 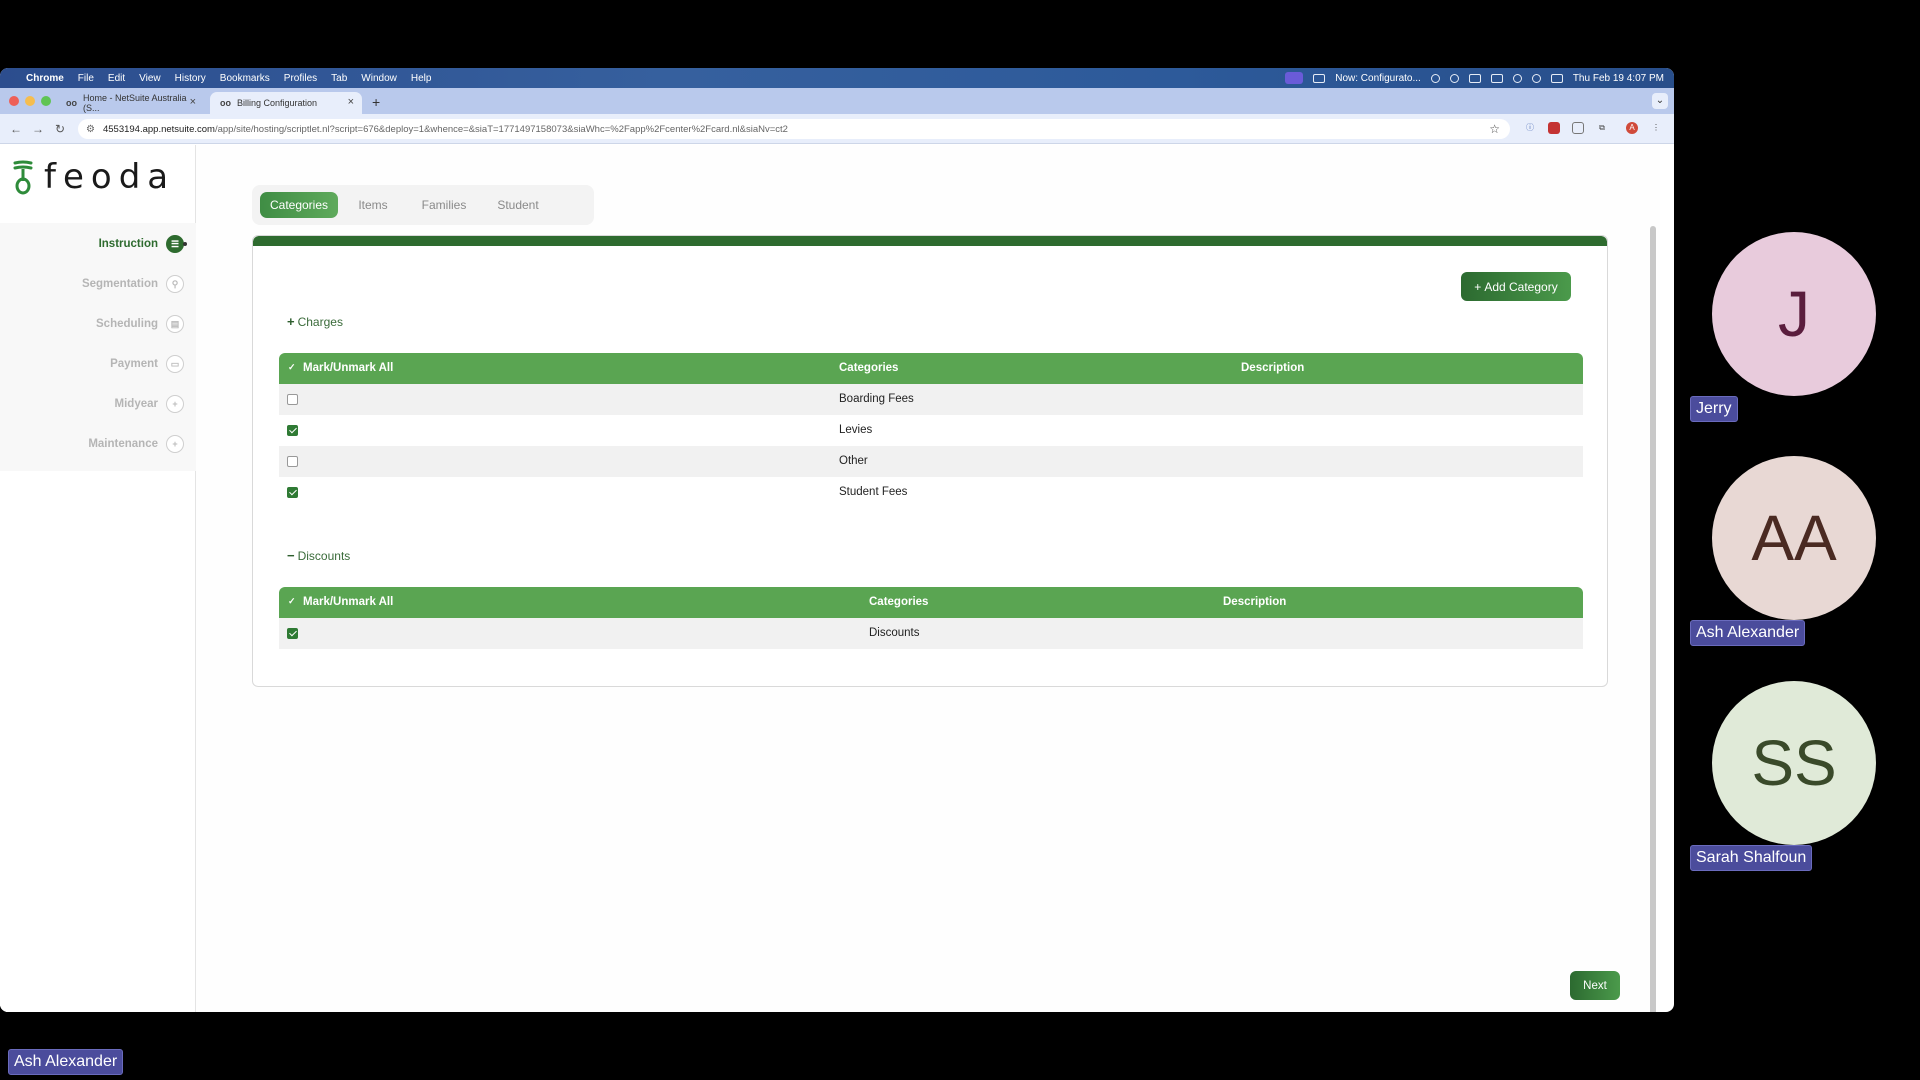 I want to click on siri-icon, so click(x=1536, y=78).